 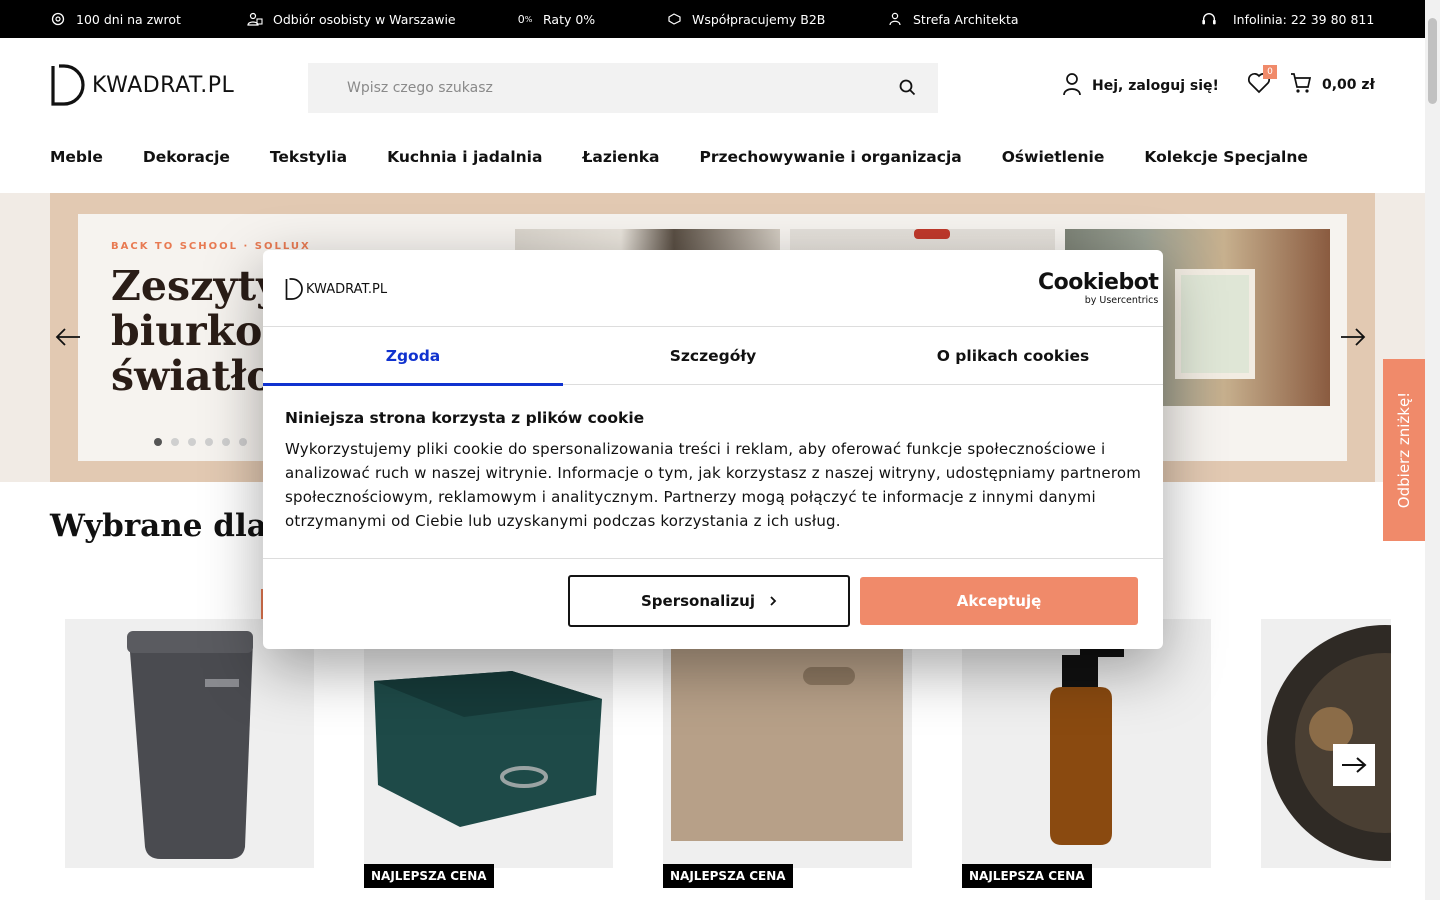 I want to click on cookie-dialog-header: KWADRAT.PL Cookiebot by Usercentrics, so click(x=713, y=288).